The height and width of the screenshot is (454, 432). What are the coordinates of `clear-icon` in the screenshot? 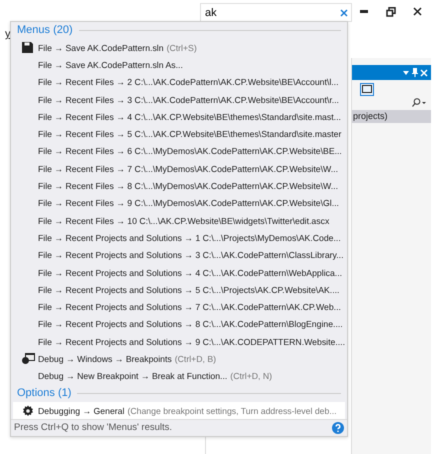 It's located at (344, 13).